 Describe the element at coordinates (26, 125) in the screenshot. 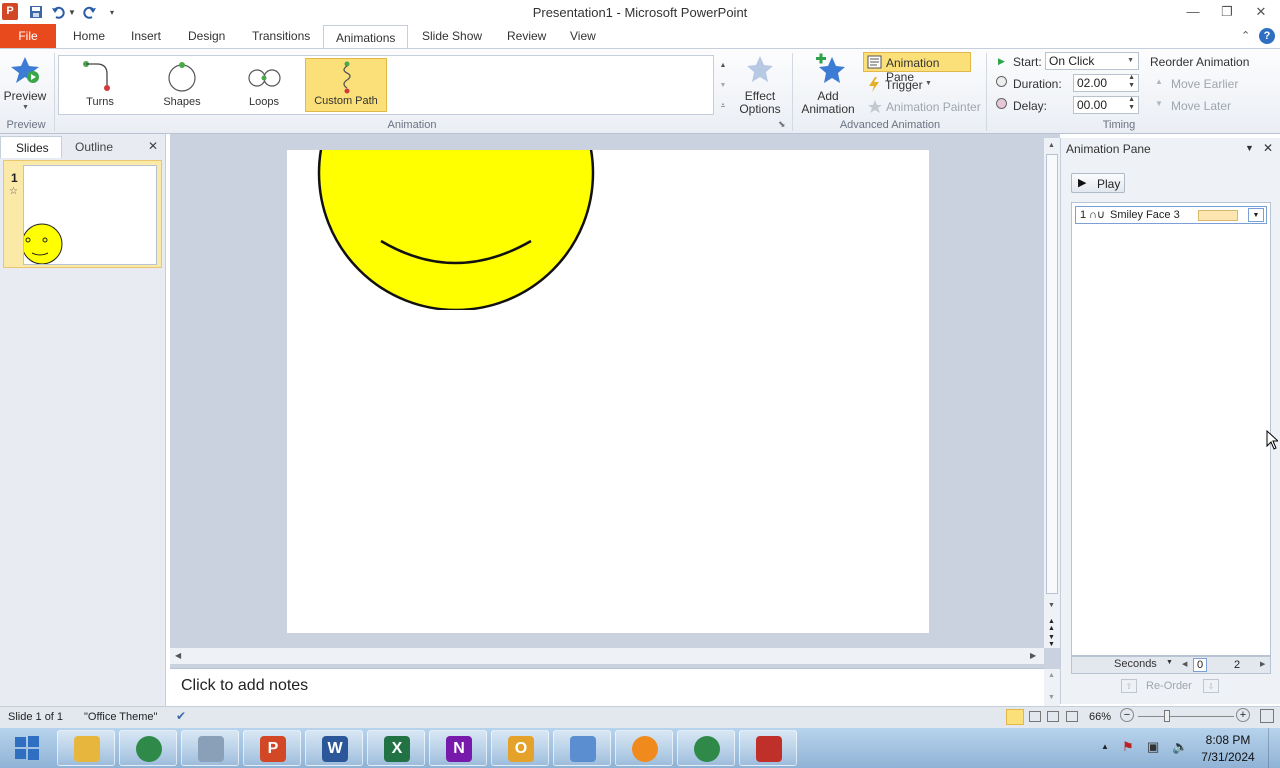

I see `preview-group-label: Preview` at that location.